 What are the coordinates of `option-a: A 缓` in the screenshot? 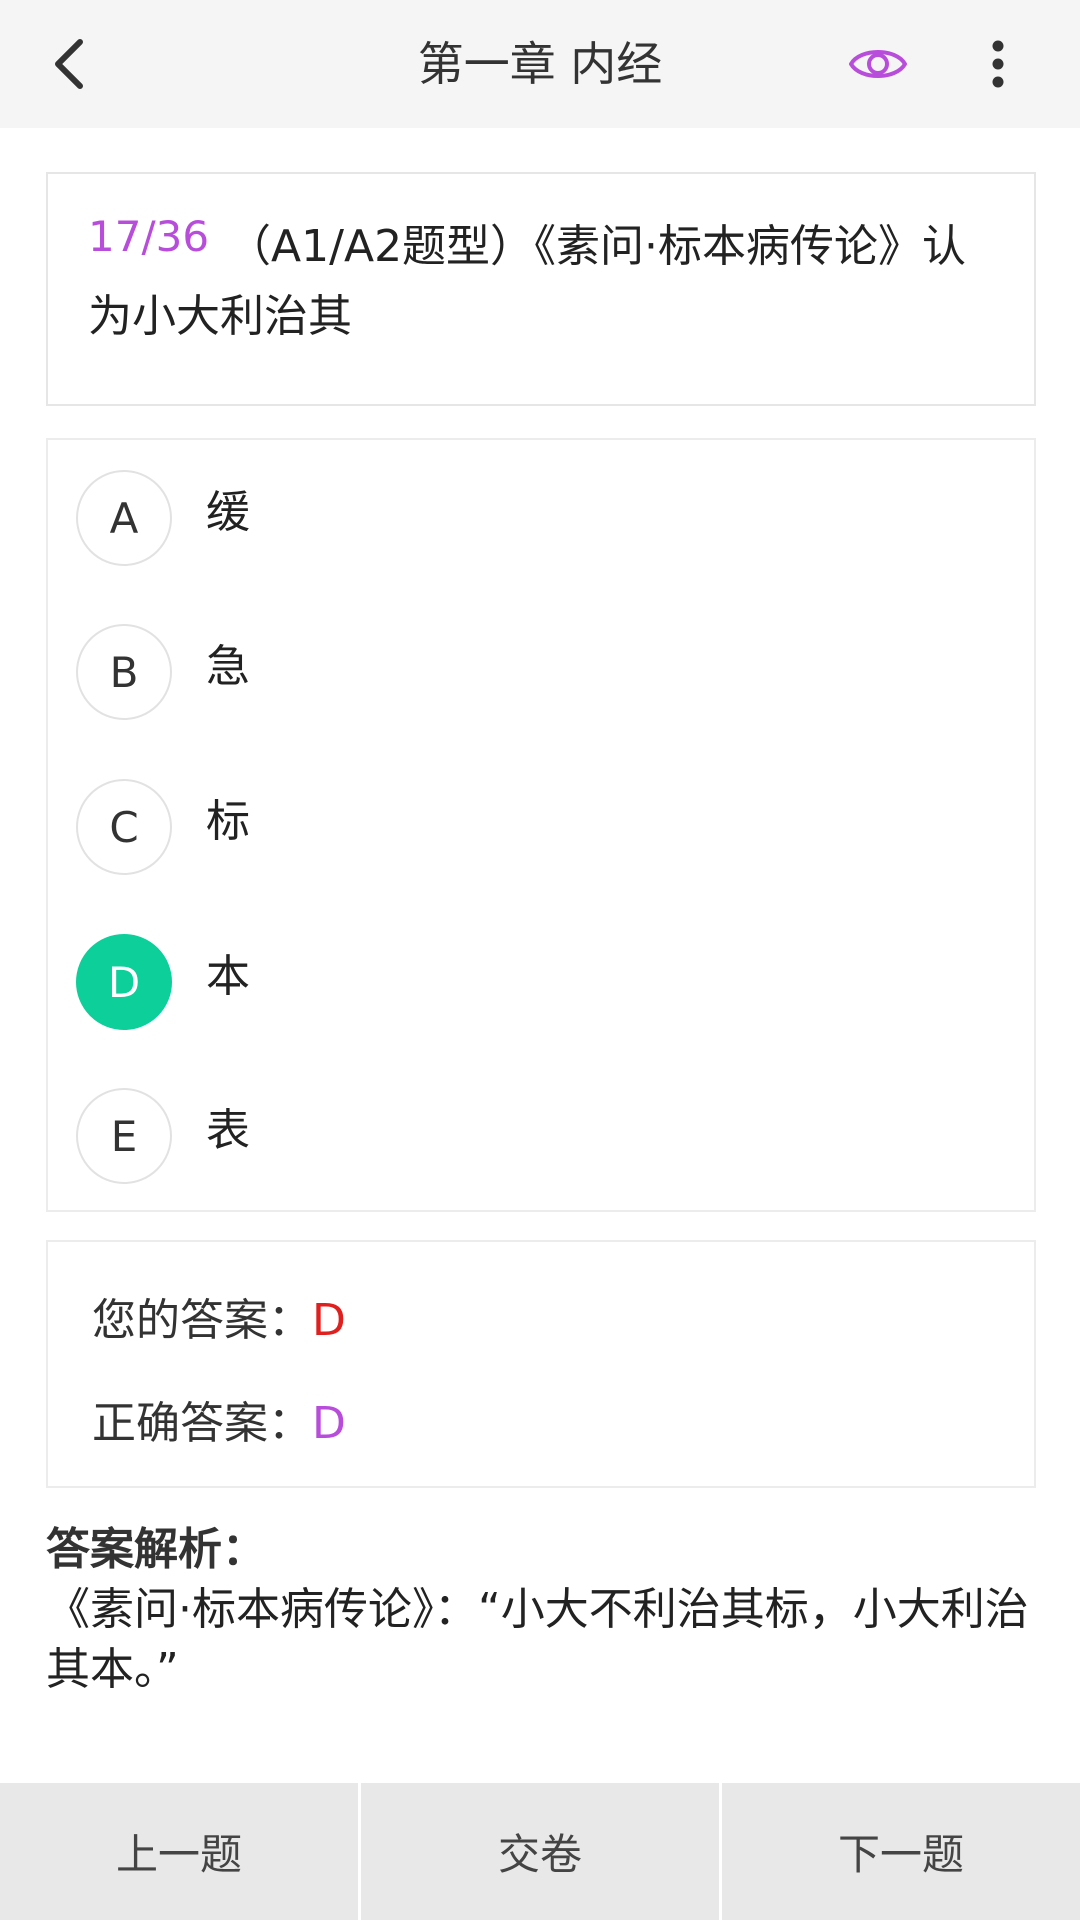 It's located at (541, 518).